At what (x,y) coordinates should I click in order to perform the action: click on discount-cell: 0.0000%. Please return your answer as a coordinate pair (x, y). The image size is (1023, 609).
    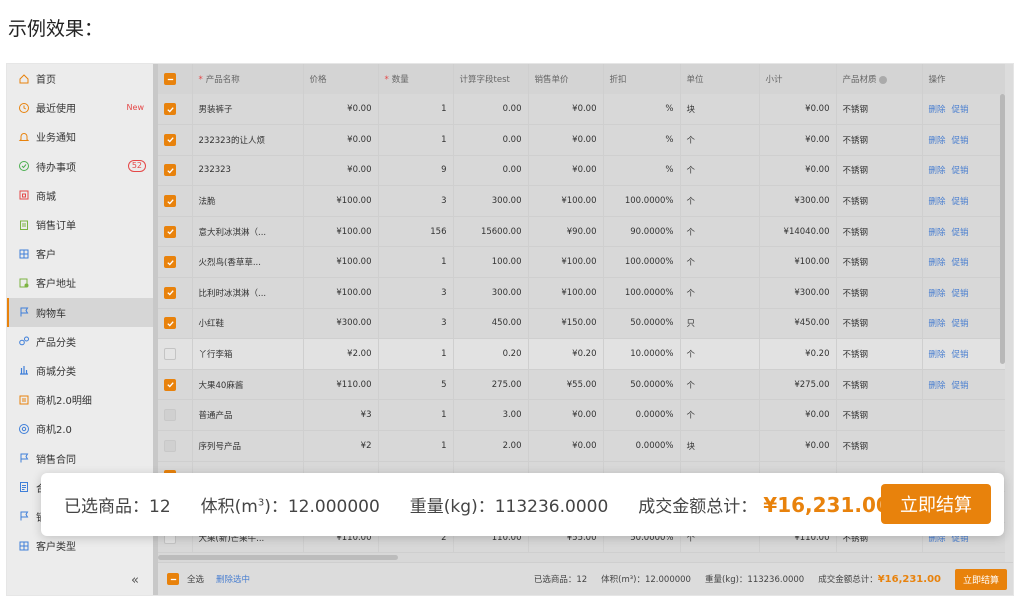
    Looking at the image, I should click on (642, 446).